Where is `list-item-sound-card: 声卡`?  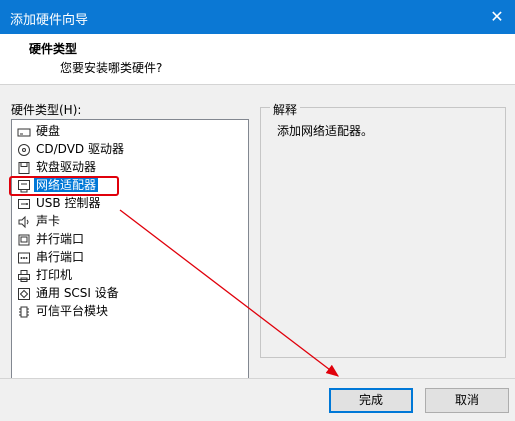 list-item-sound-card: 声卡 is located at coordinates (39, 221).